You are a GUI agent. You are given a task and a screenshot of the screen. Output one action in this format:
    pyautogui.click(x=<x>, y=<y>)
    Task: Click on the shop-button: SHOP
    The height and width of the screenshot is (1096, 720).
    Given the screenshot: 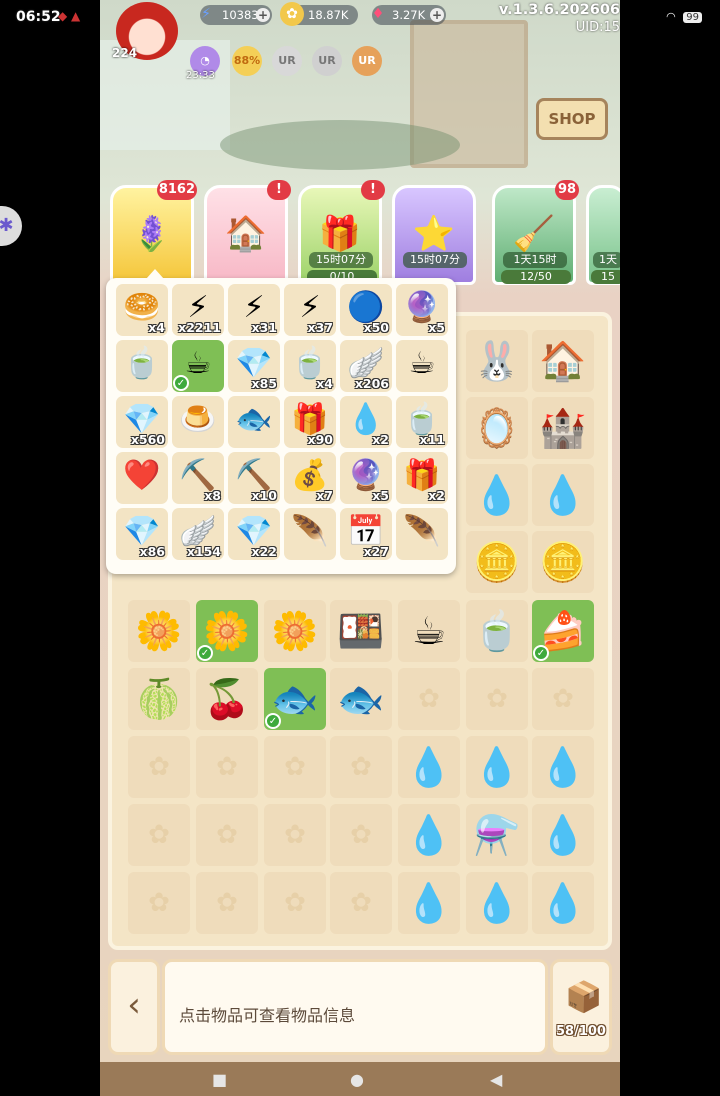 What is the action you would take?
    pyautogui.click(x=572, y=119)
    